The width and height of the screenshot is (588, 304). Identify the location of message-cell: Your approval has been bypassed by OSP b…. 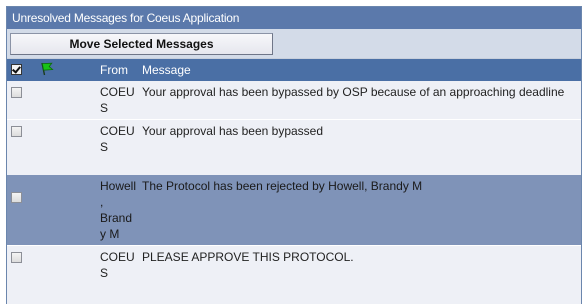
(360, 100).